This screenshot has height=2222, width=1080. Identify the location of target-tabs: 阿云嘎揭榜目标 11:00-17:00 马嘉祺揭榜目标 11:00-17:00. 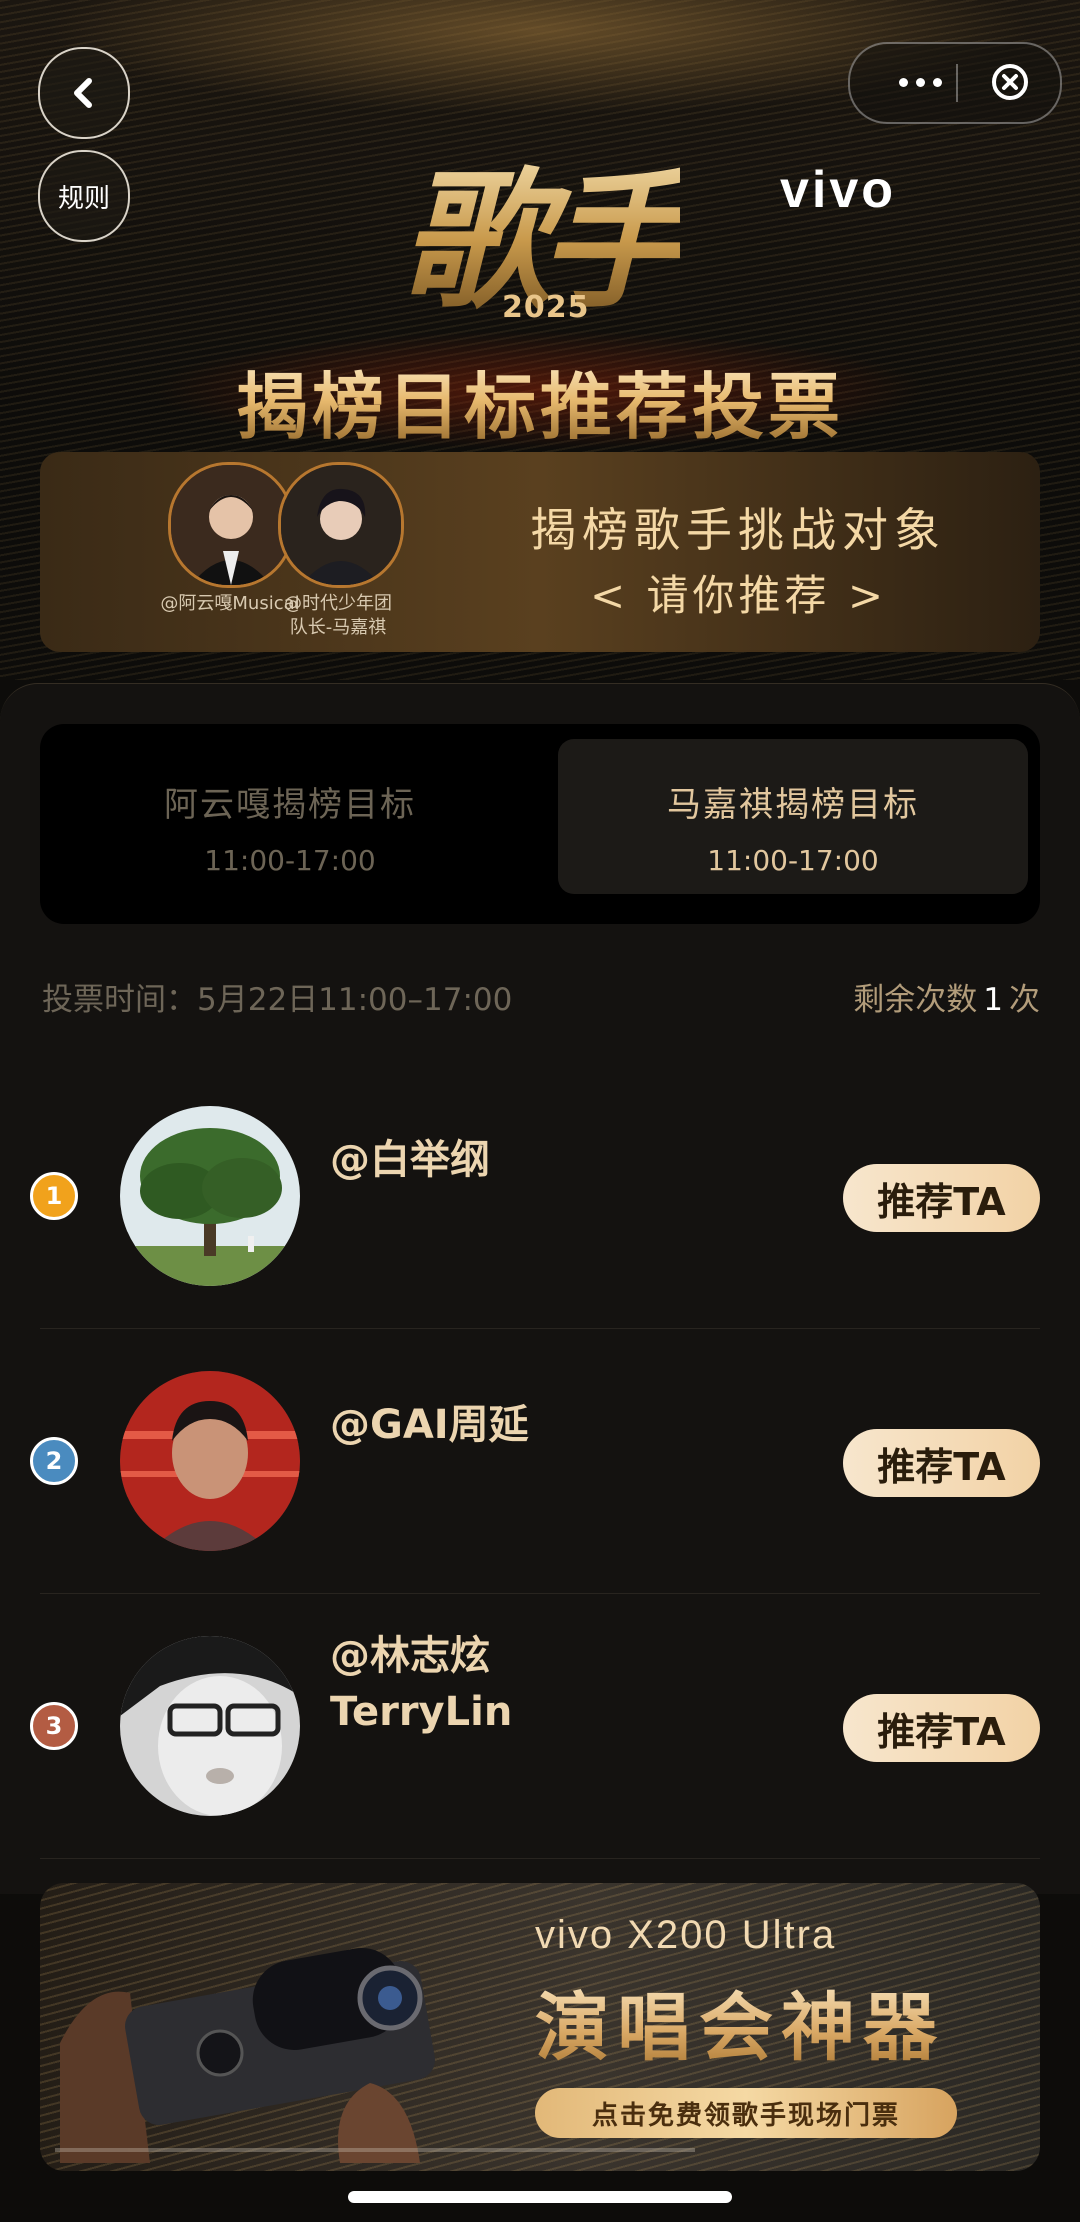
(540, 824).